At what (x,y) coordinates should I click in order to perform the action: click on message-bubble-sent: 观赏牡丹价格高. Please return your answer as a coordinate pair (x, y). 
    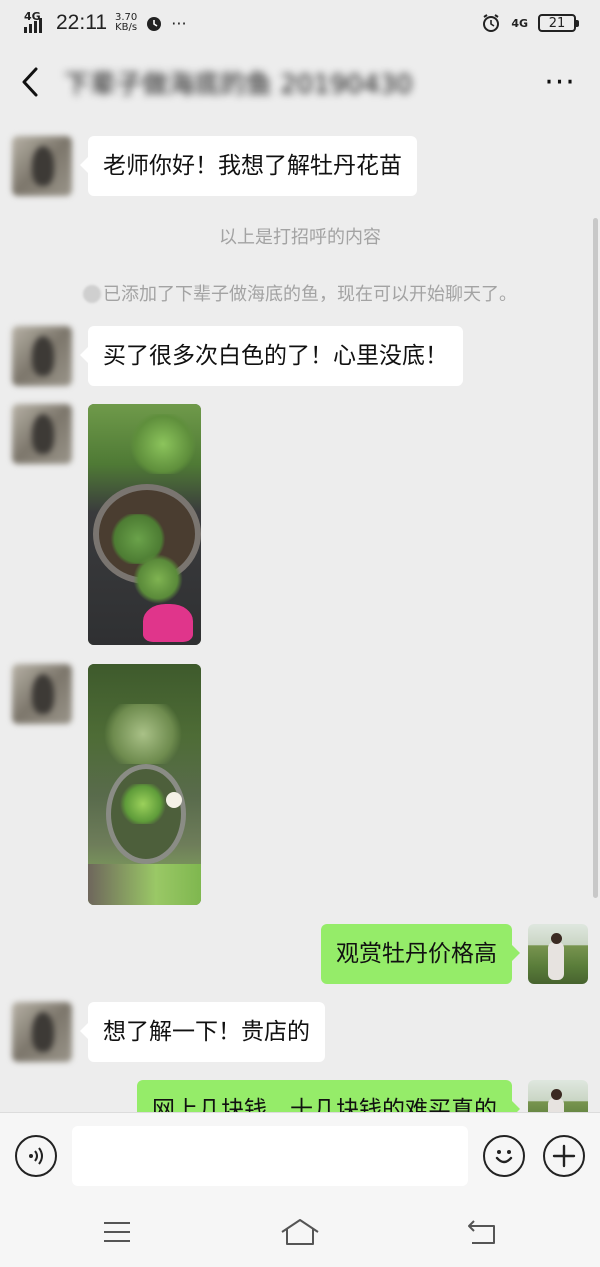
    Looking at the image, I should click on (420, 954).